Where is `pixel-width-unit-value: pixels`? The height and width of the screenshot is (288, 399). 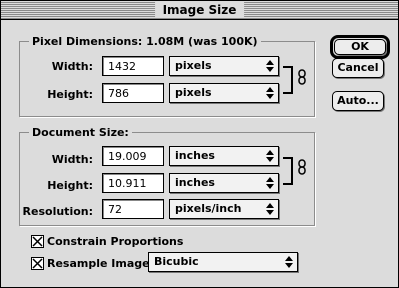 pixel-width-unit-value: pixels is located at coordinates (193, 65).